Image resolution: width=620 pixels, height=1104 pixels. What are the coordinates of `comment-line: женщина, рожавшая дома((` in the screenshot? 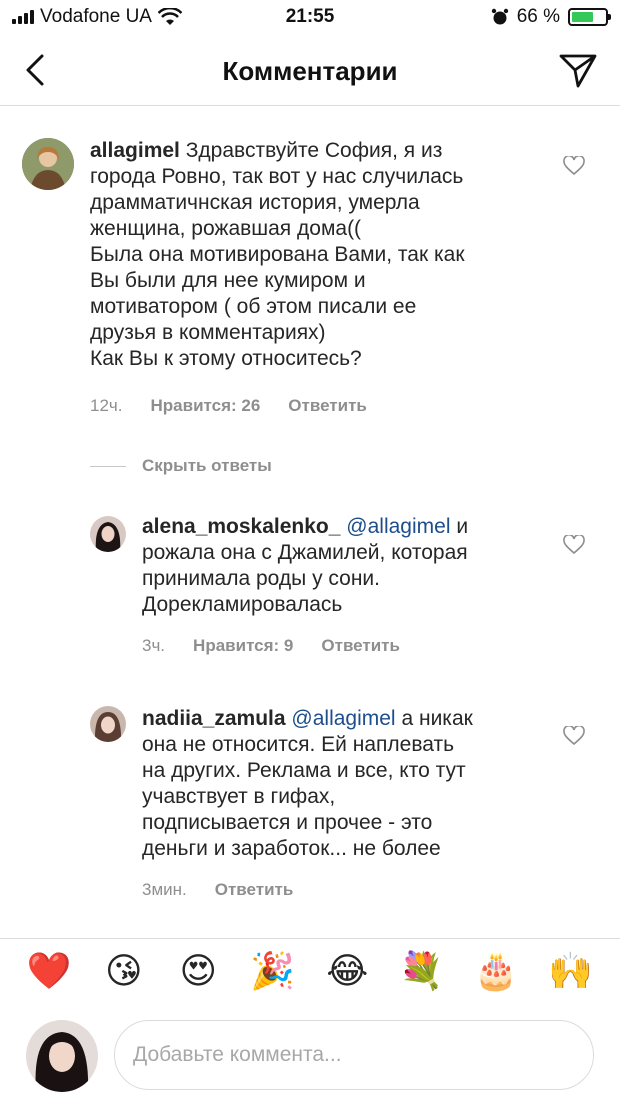 It's located at (226, 228).